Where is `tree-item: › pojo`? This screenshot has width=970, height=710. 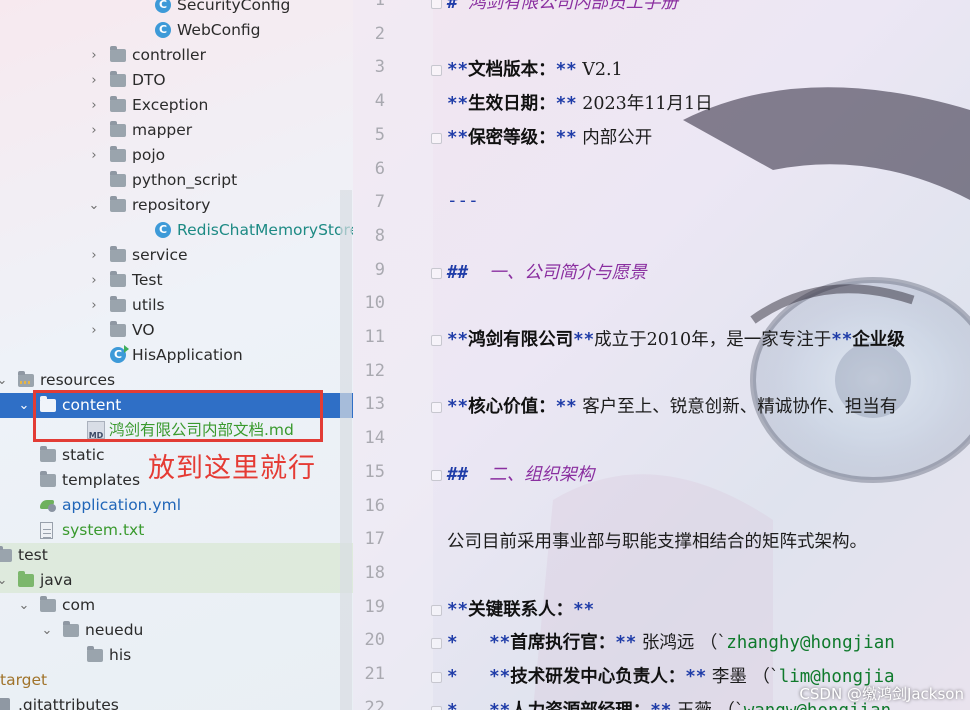 tree-item: › pojo is located at coordinates (176, 155).